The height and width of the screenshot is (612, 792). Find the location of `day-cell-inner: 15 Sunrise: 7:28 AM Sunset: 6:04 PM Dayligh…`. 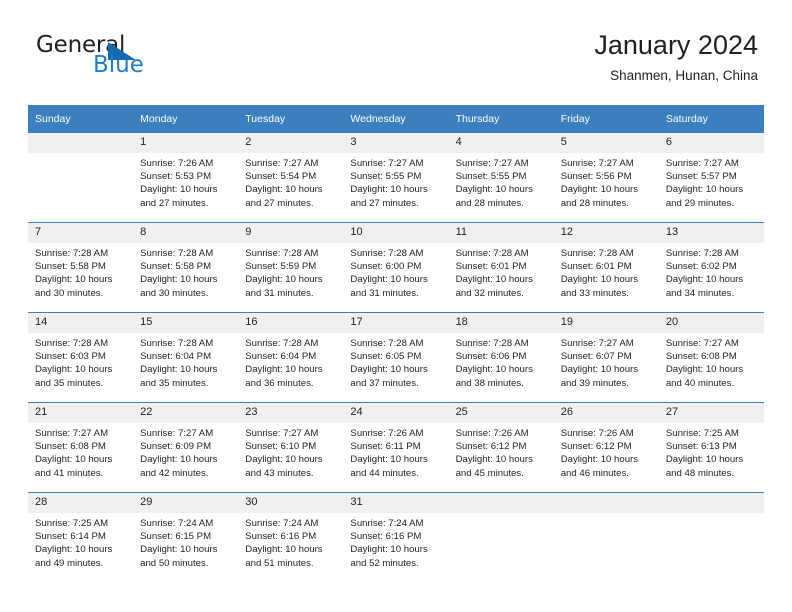

day-cell-inner: 15 Sunrise: 7:28 AM Sunset: 6:04 PM Dayligh… is located at coordinates (186, 357).